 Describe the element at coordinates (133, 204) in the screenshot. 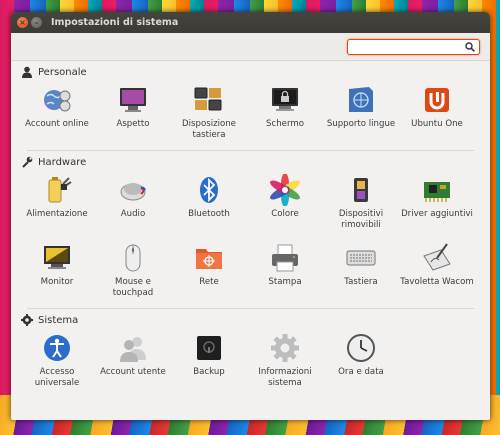

I see `item-audio: Audio` at that location.